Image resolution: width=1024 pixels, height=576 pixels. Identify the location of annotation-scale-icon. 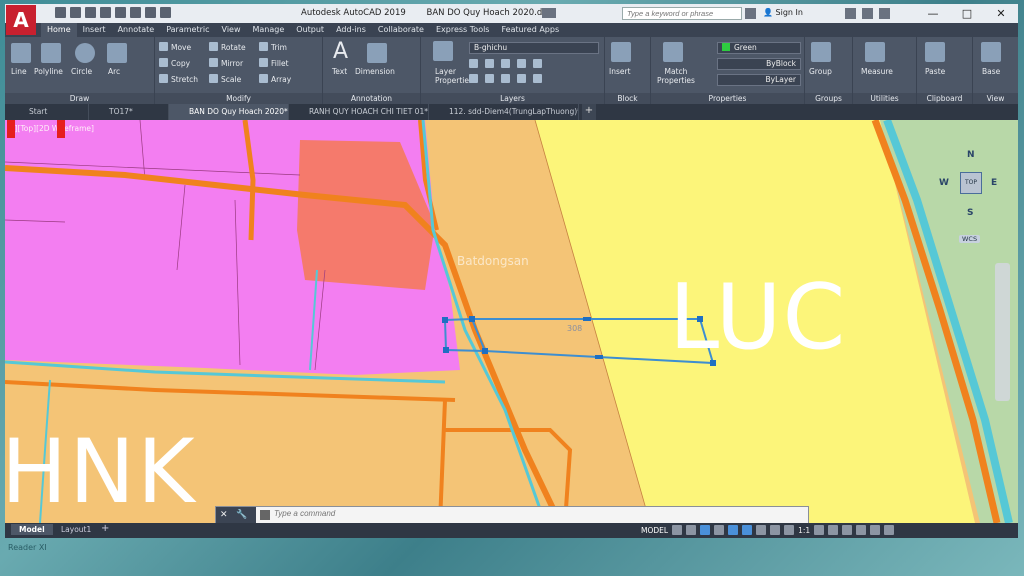
(789, 530).